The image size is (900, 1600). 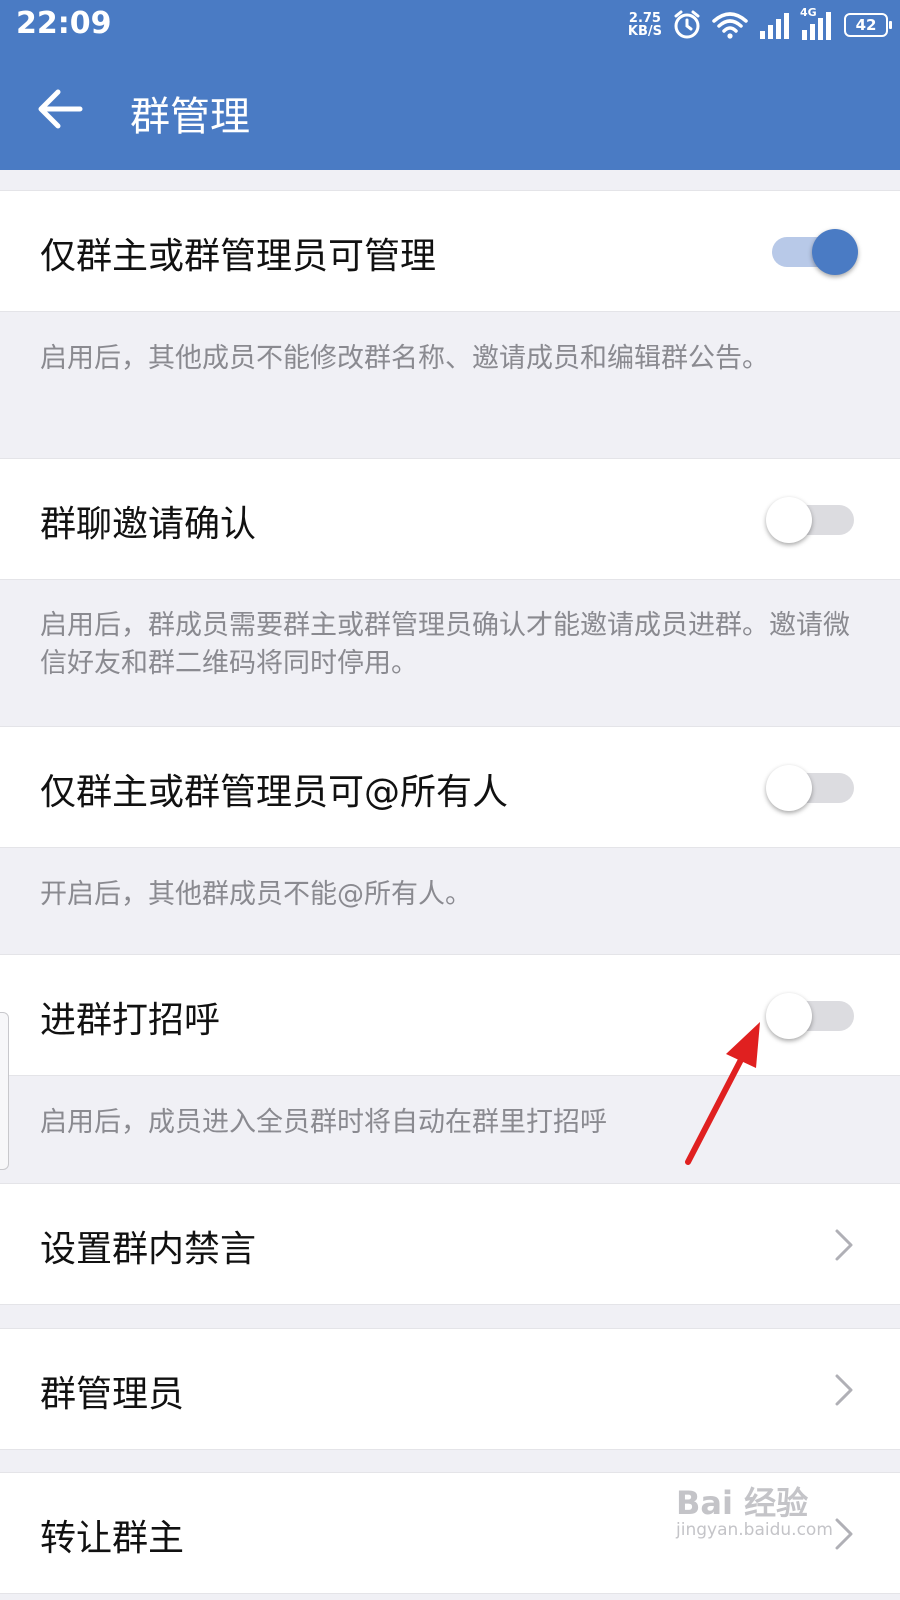 What do you see at coordinates (813, 788) in the screenshot?
I see `mention-all-toggle` at bounding box center [813, 788].